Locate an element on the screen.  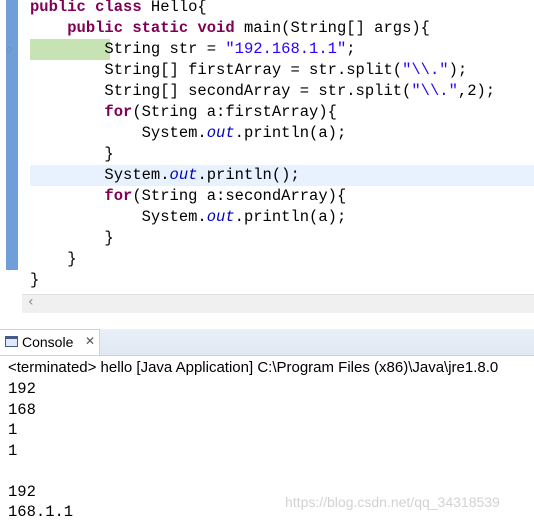
code-token: "192.168.1.1" is located at coordinates (286, 49).